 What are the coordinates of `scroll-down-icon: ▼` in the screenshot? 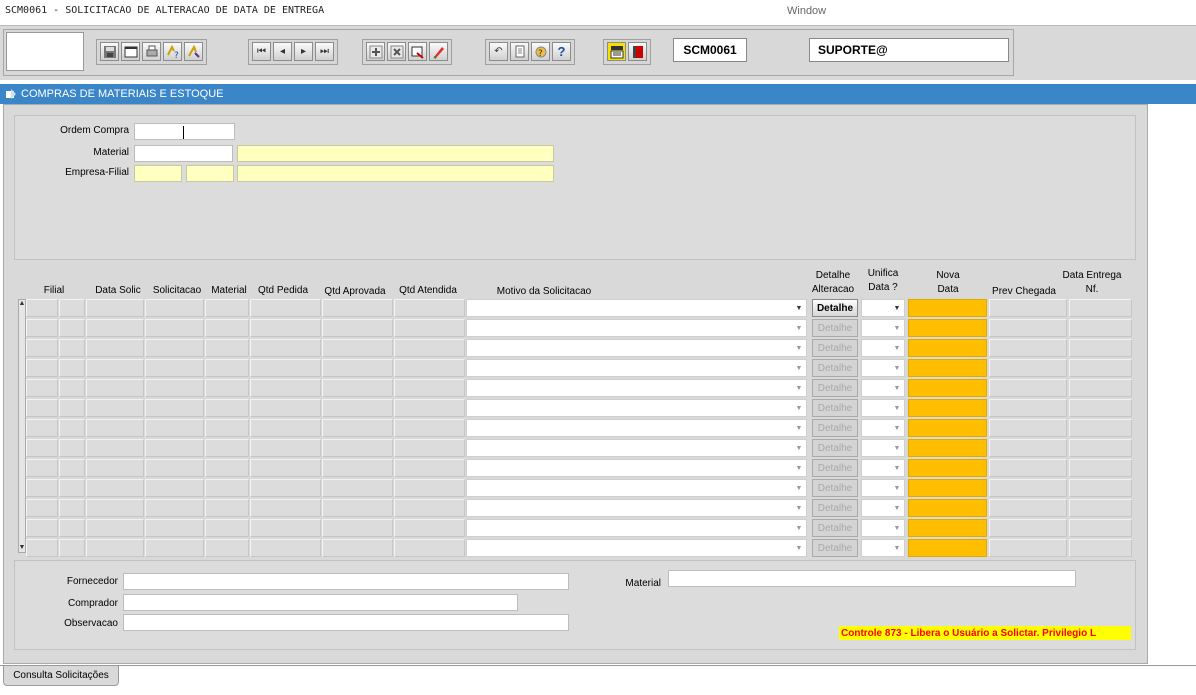 It's located at (22, 548).